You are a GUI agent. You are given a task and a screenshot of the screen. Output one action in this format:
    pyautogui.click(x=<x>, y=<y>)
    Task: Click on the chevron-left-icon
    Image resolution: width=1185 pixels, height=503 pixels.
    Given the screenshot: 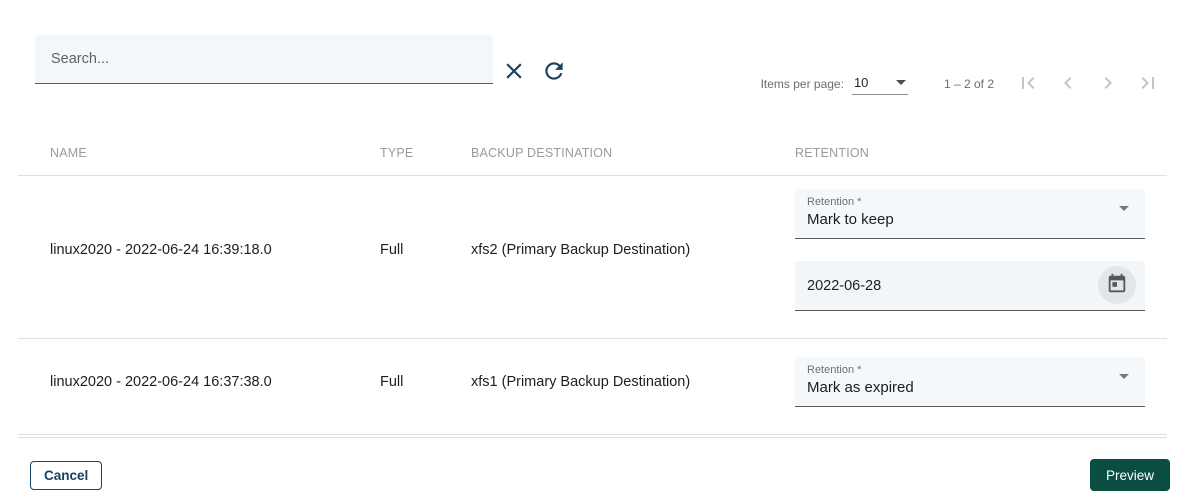 What is the action you would take?
    pyautogui.click(x=1068, y=84)
    